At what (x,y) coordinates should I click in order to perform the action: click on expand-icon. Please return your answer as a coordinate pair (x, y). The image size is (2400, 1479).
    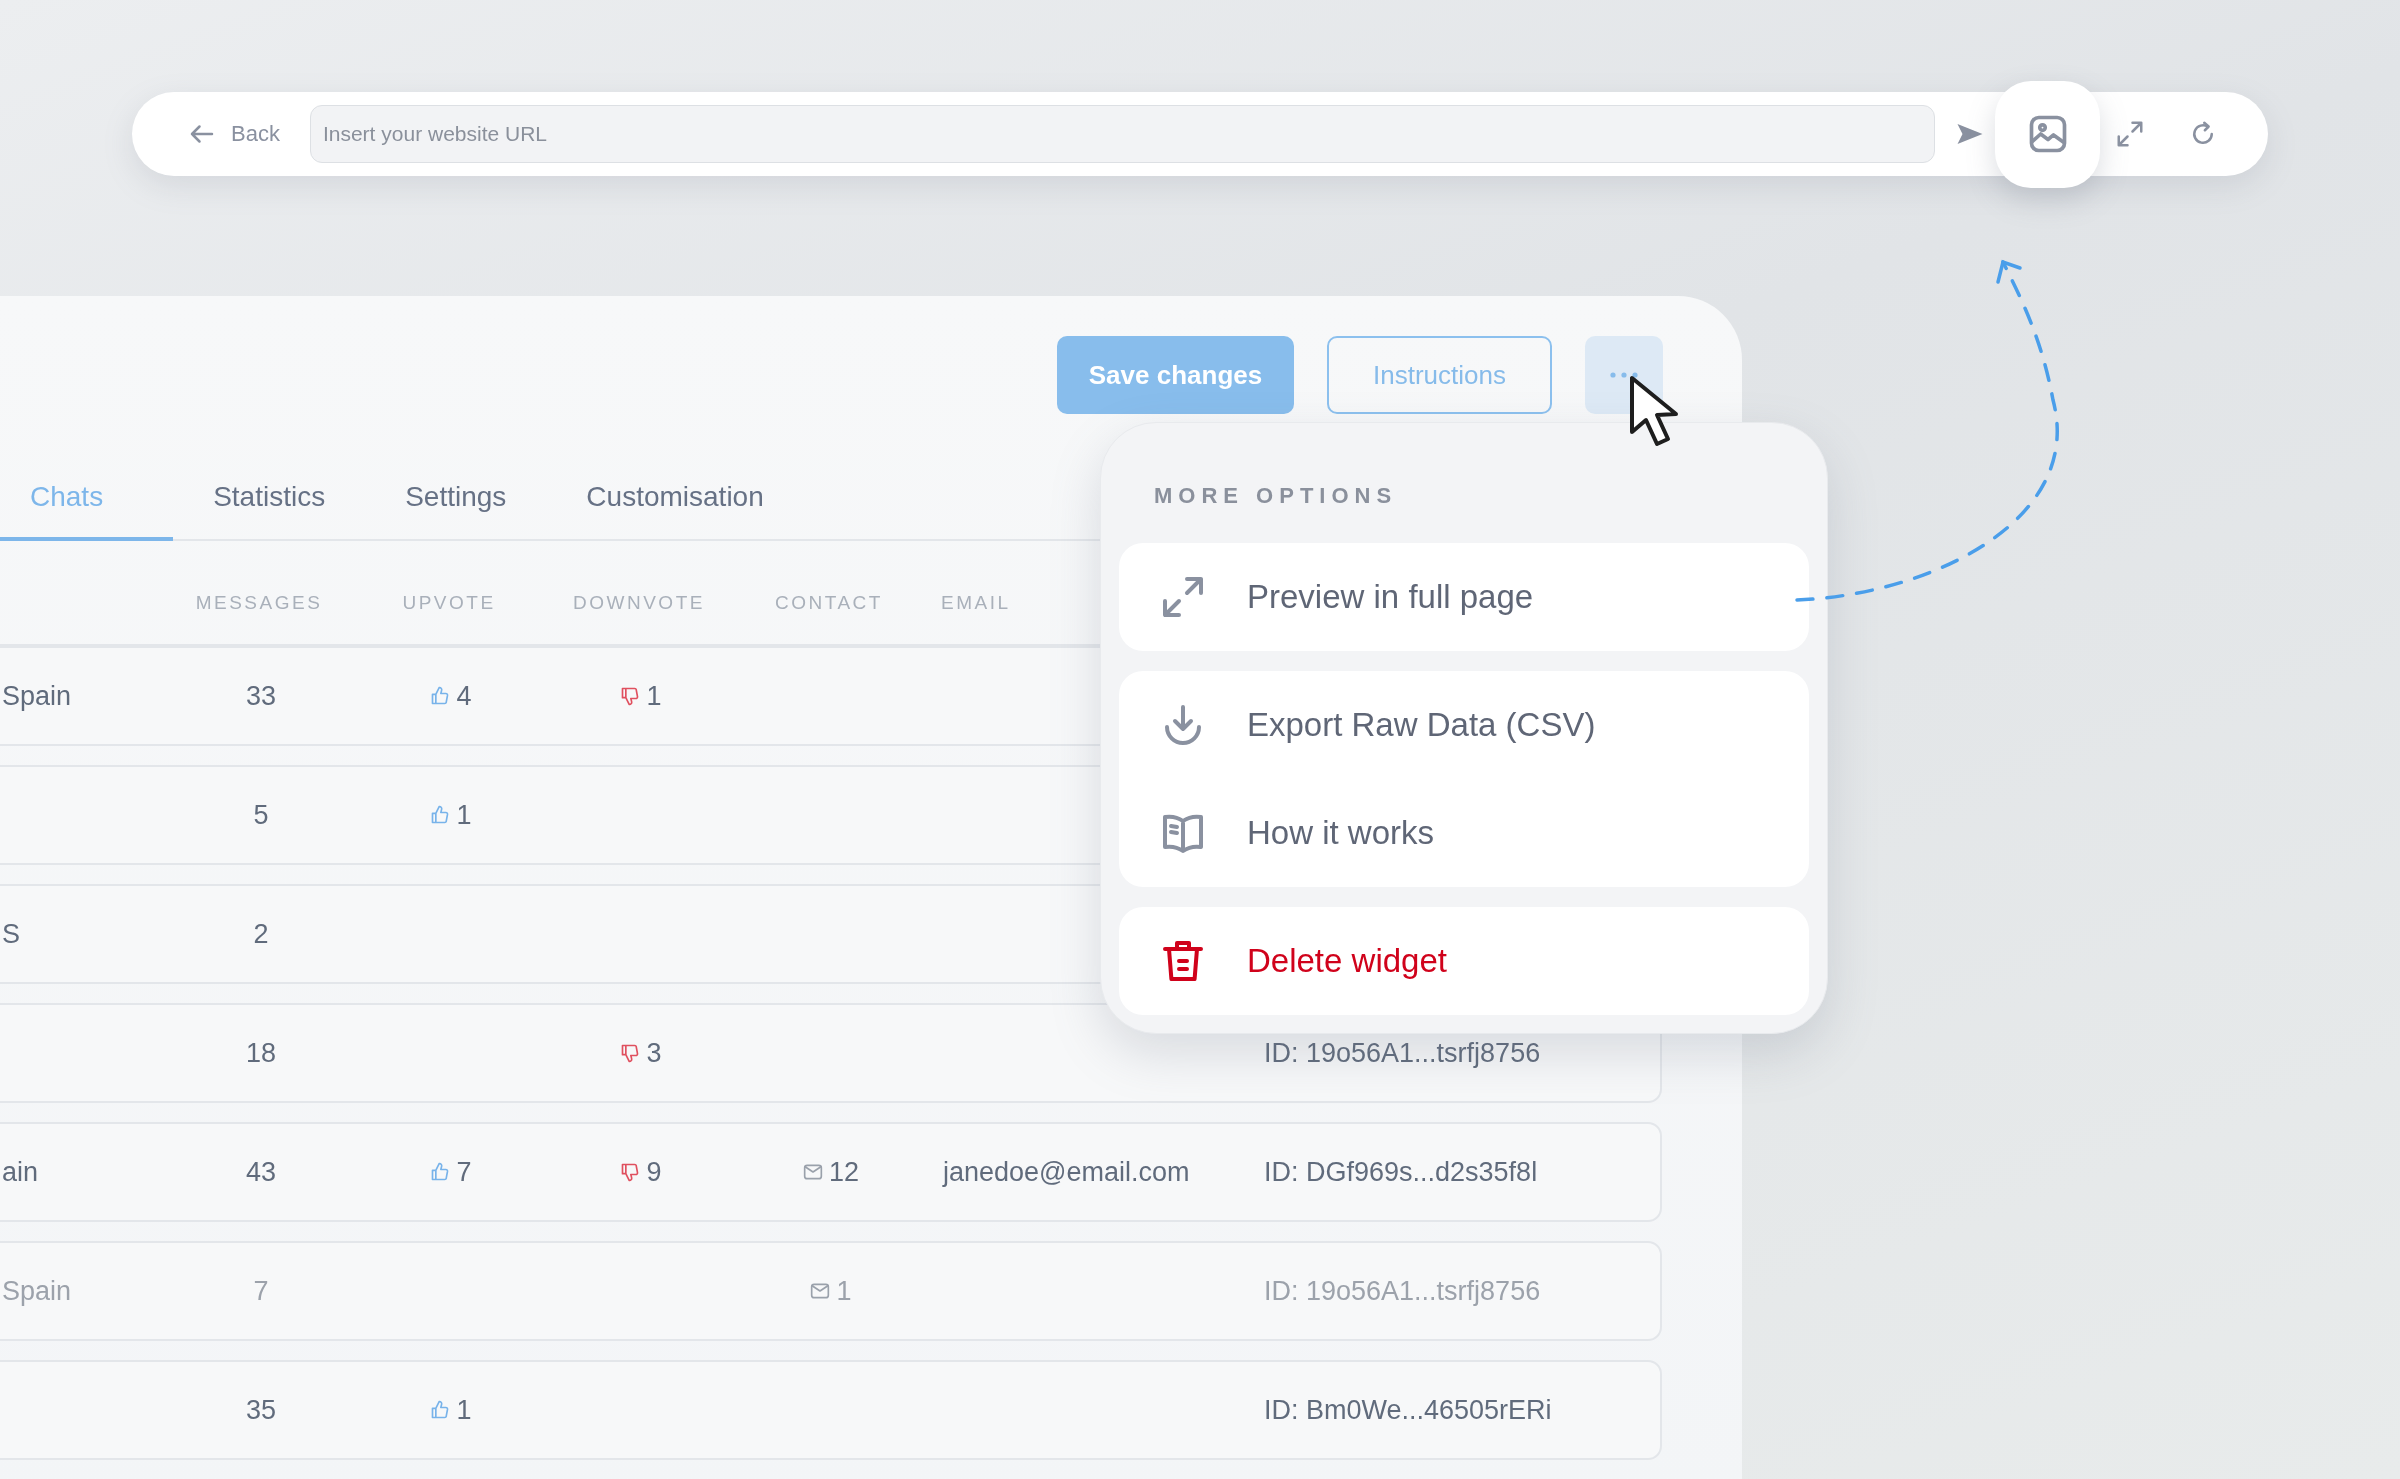
    Looking at the image, I should click on (2130, 134).